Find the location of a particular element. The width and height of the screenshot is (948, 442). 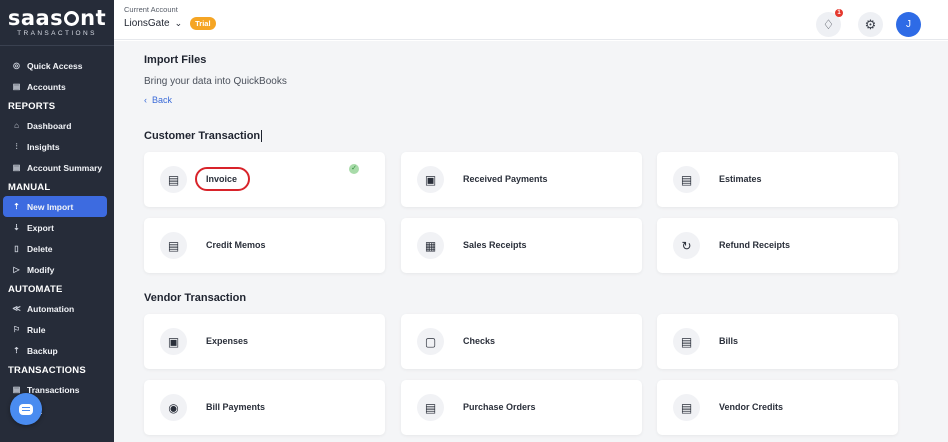

card-estimates: ▤ Estimates is located at coordinates (777, 179).